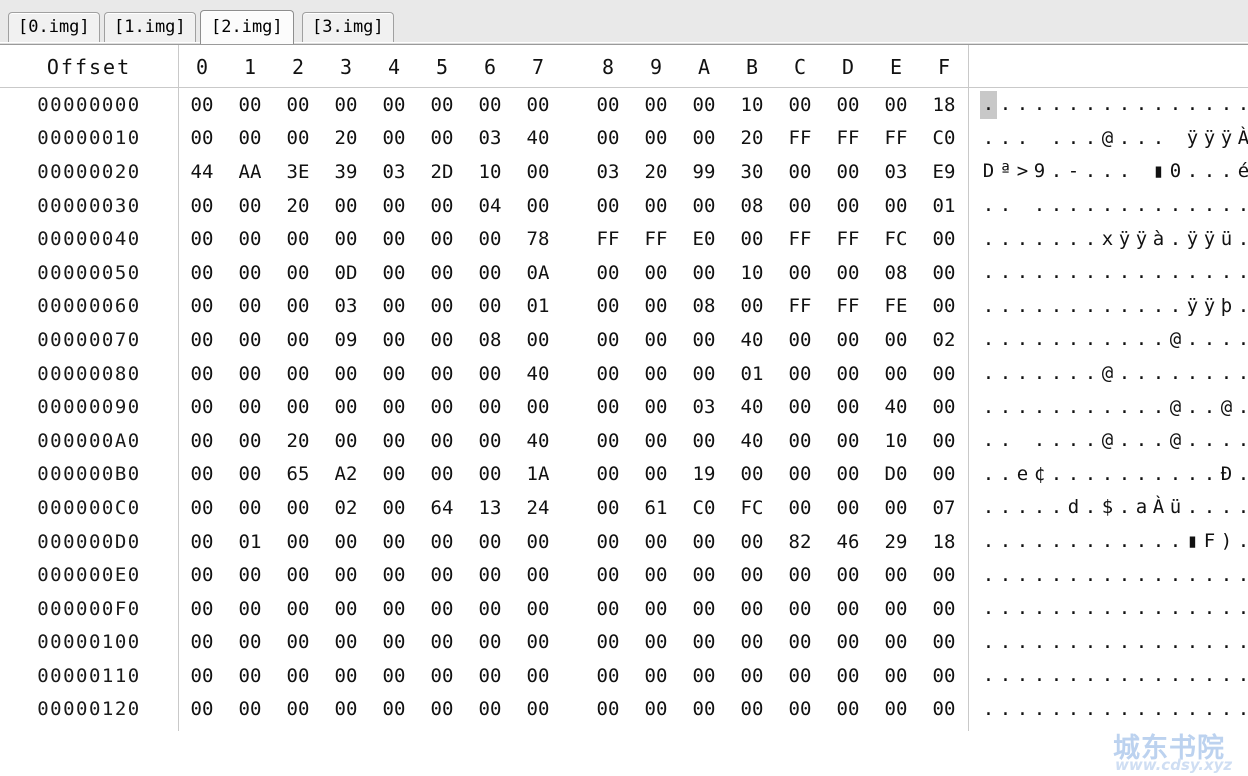  I want to click on ascii-cell, so click(1141, 171).